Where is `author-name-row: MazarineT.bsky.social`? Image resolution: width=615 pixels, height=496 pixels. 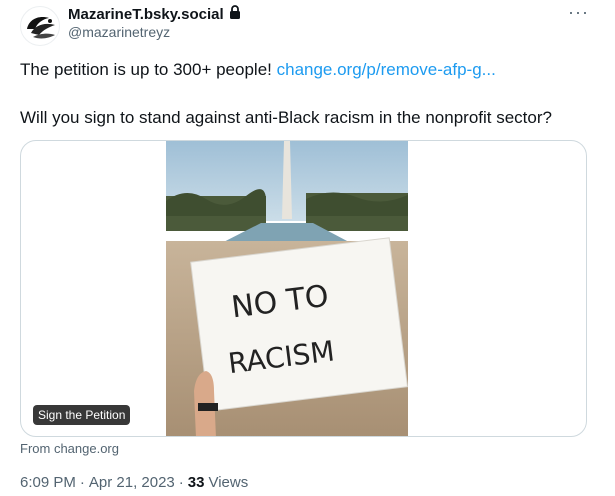
author-name-row: MazarineT.bsky.social is located at coordinates (155, 14).